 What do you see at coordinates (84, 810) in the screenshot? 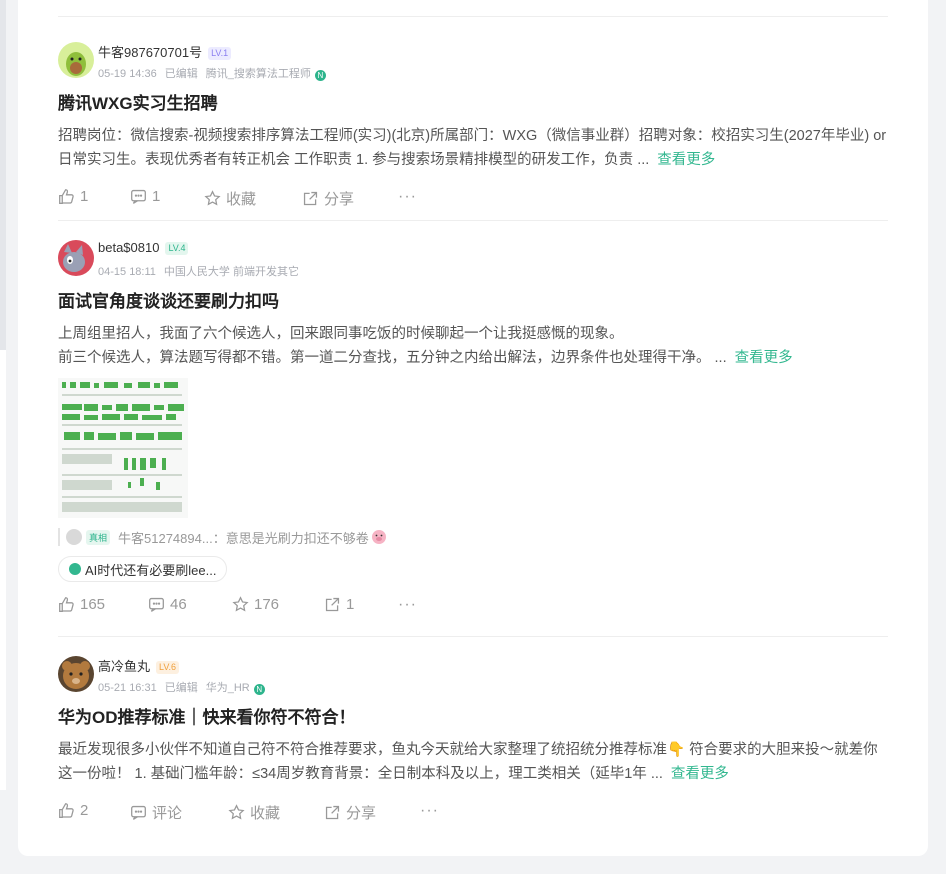
I see `like-count: 2` at bounding box center [84, 810].